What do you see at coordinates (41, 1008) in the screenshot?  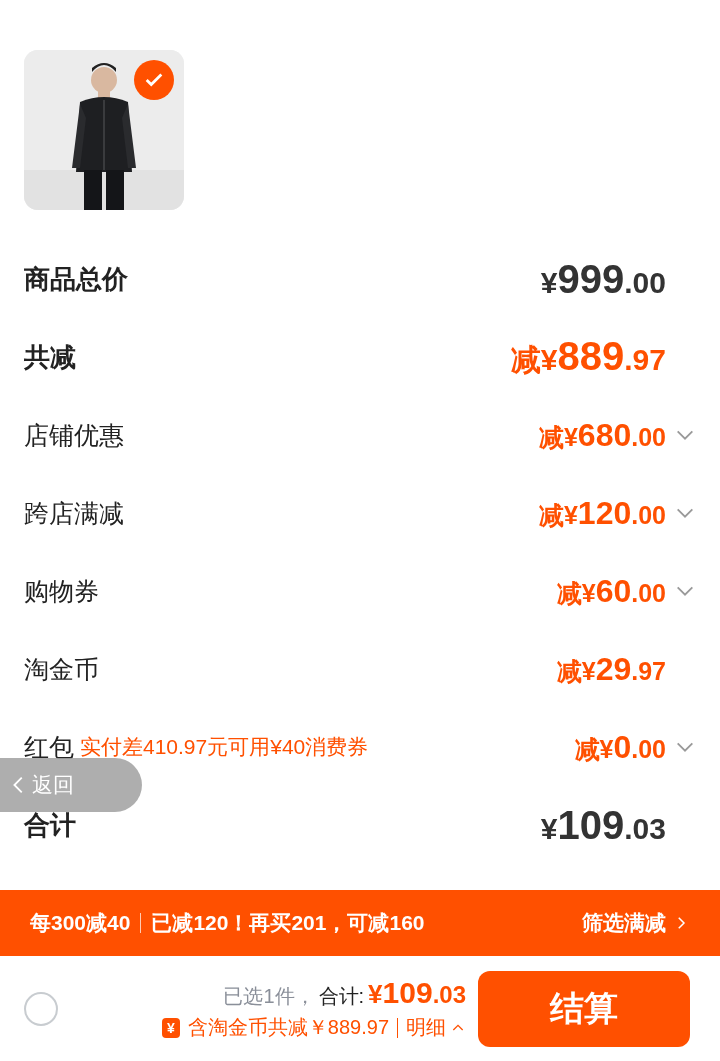 I see `select-all-radio` at bounding box center [41, 1008].